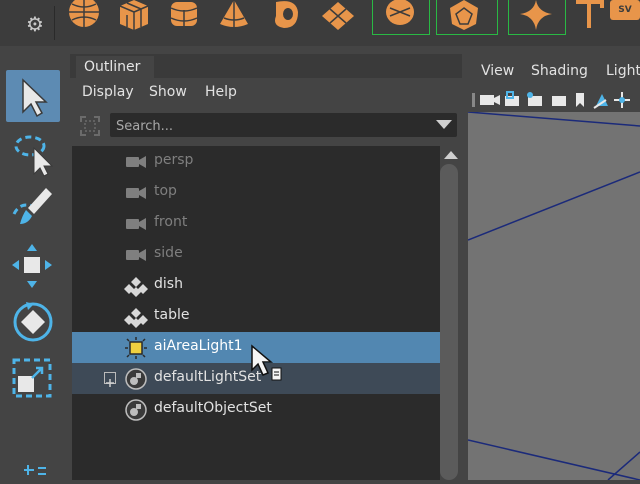 This screenshot has width=640, height=484. Describe the element at coordinates (580, 100) in the screenshot. I see `bookmark-icon` at that location.